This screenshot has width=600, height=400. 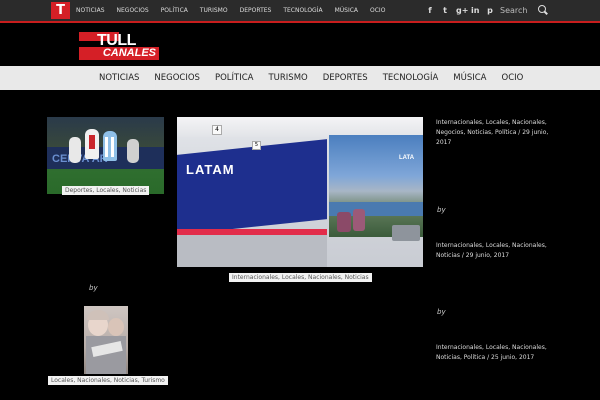 I want to click on brand-logo: TULL CANALES, so click(x=120, y=47).